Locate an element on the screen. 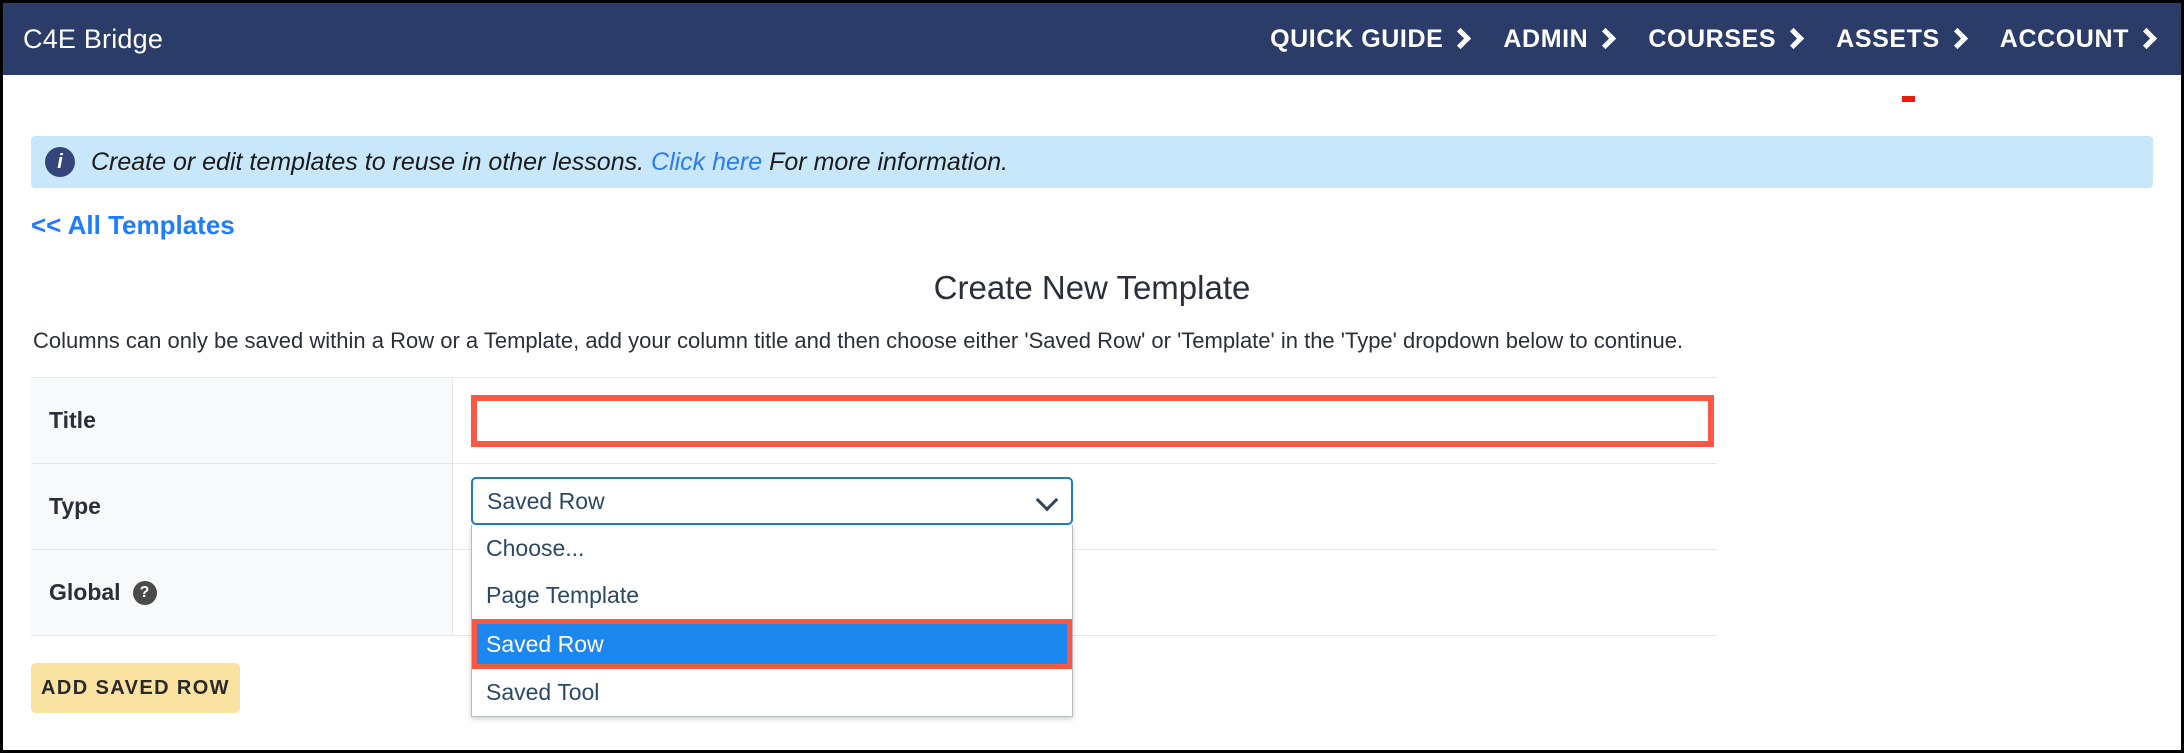  nav-item-quick-guide: QUICK GUIDE is located at coordinates (1368, 39).